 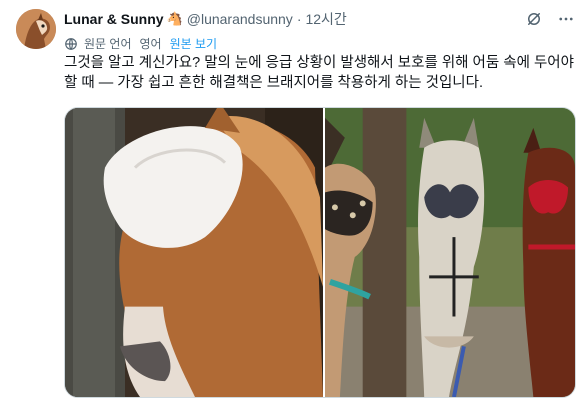 I want to click on display-name: Lunar & Sunny, so click(x=114, y=19).